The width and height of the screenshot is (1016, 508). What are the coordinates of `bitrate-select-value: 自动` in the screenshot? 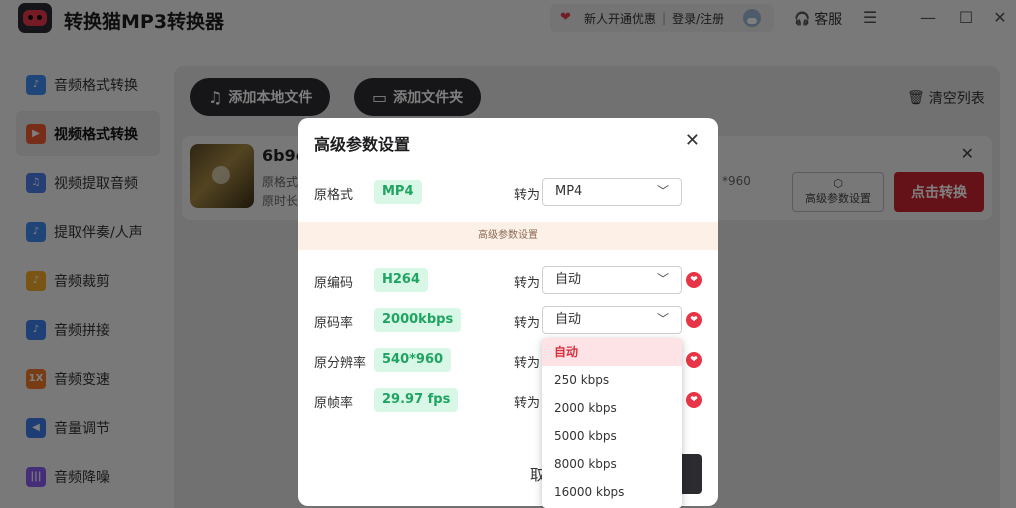 It's located at (568, 319).